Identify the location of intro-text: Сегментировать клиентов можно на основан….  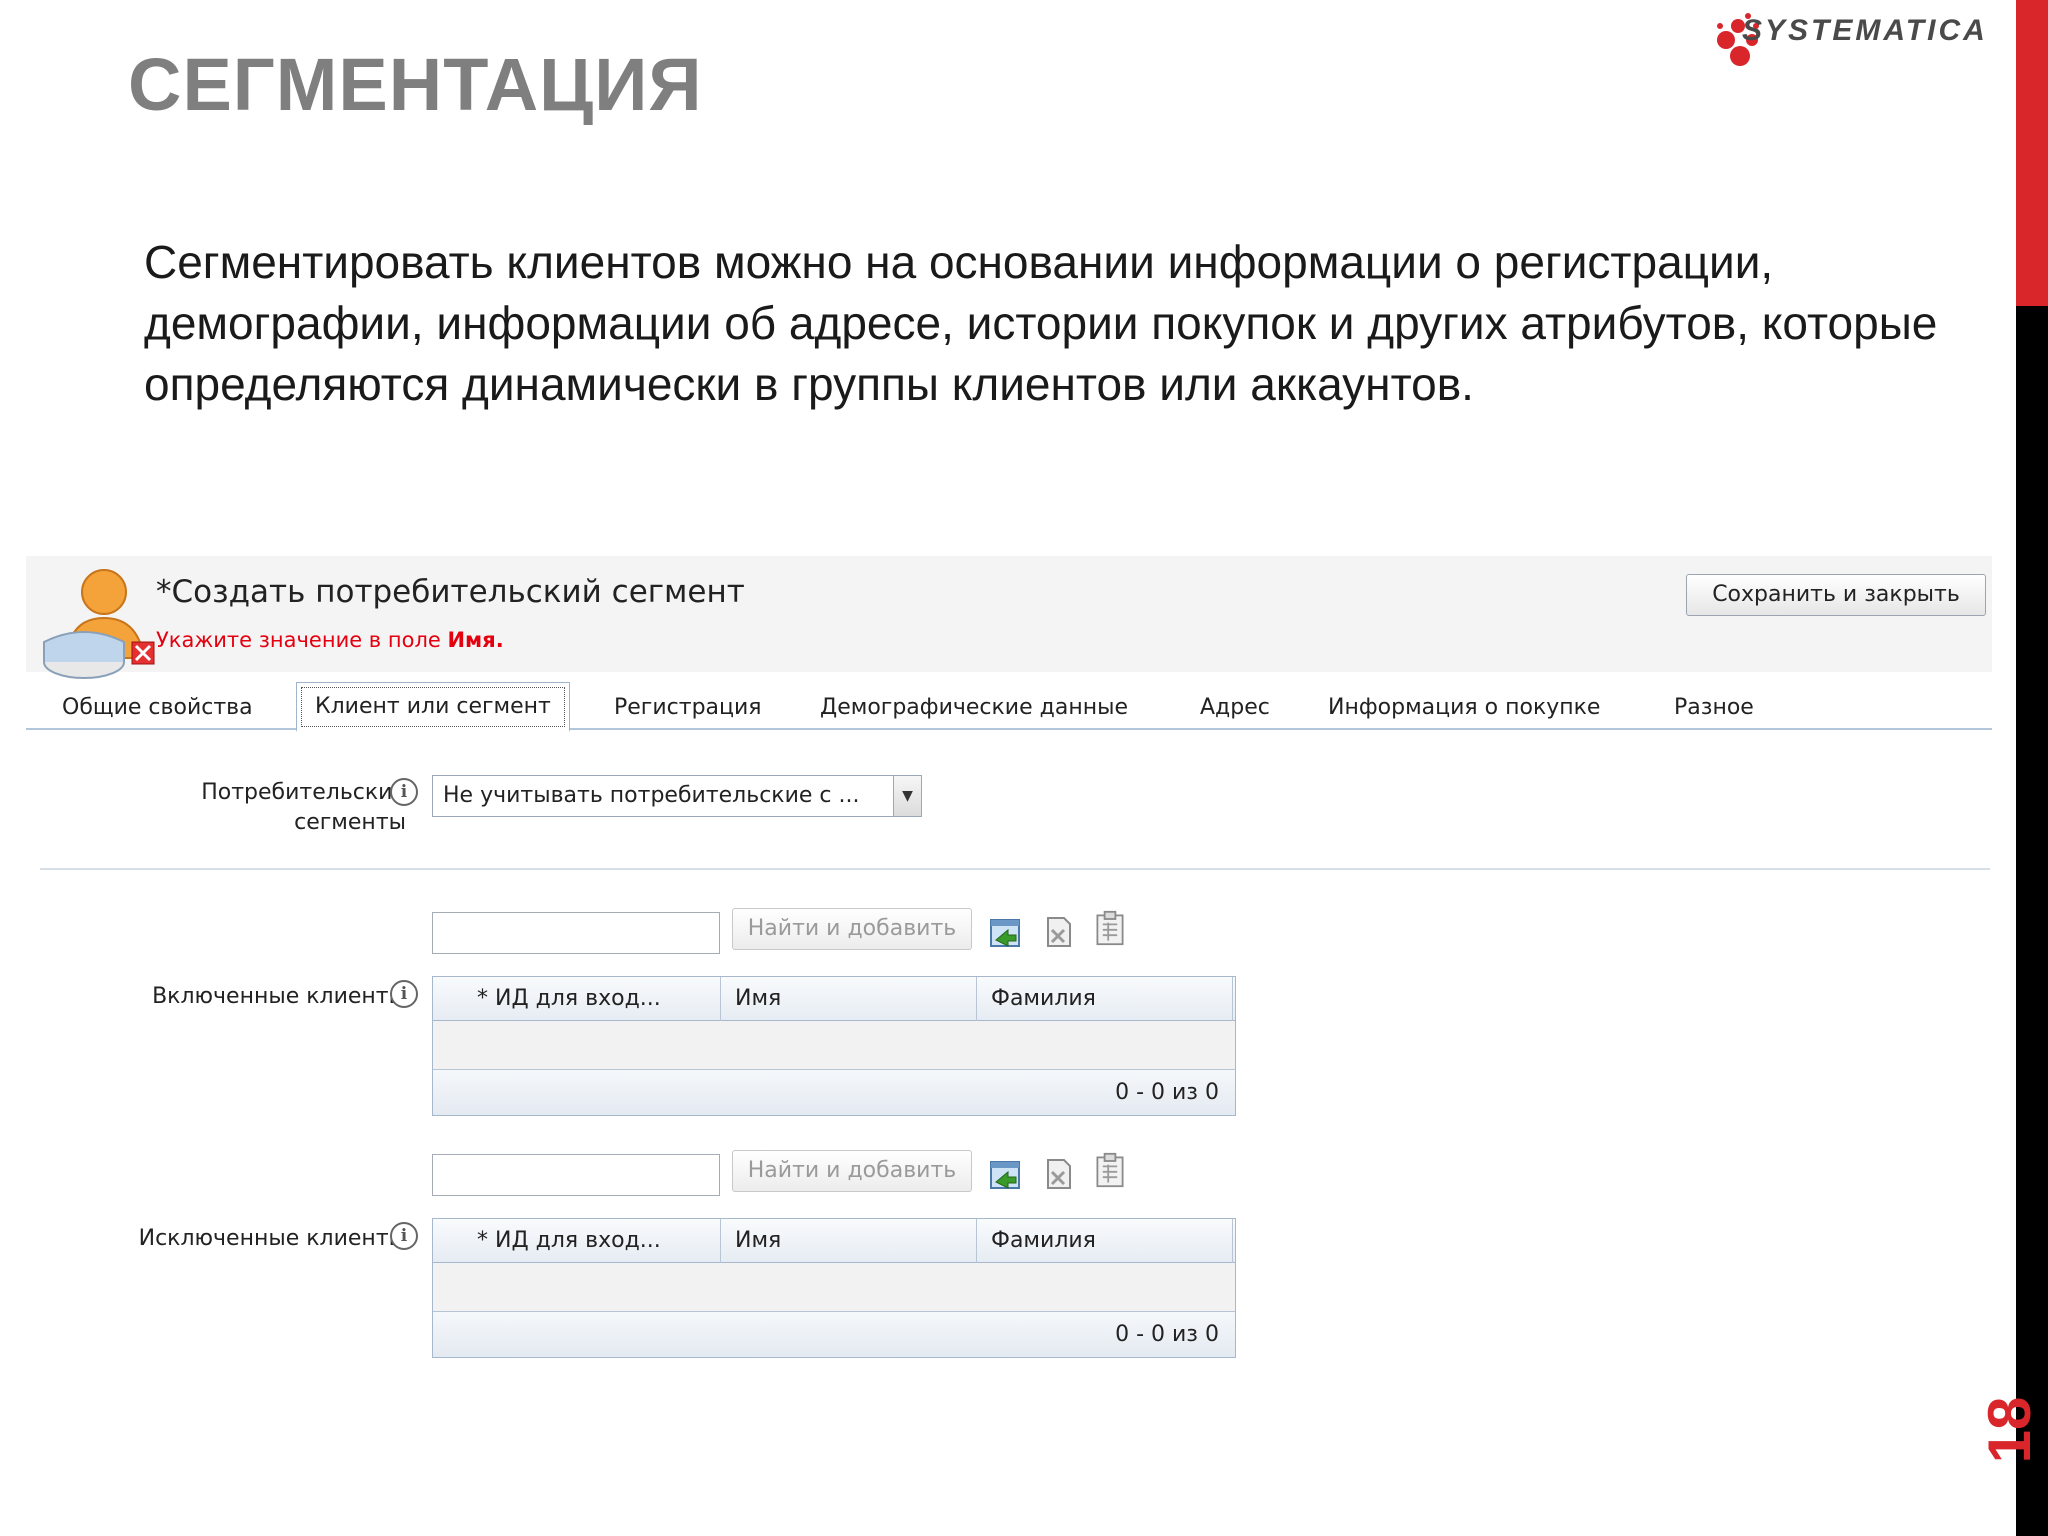
(1041, 323).